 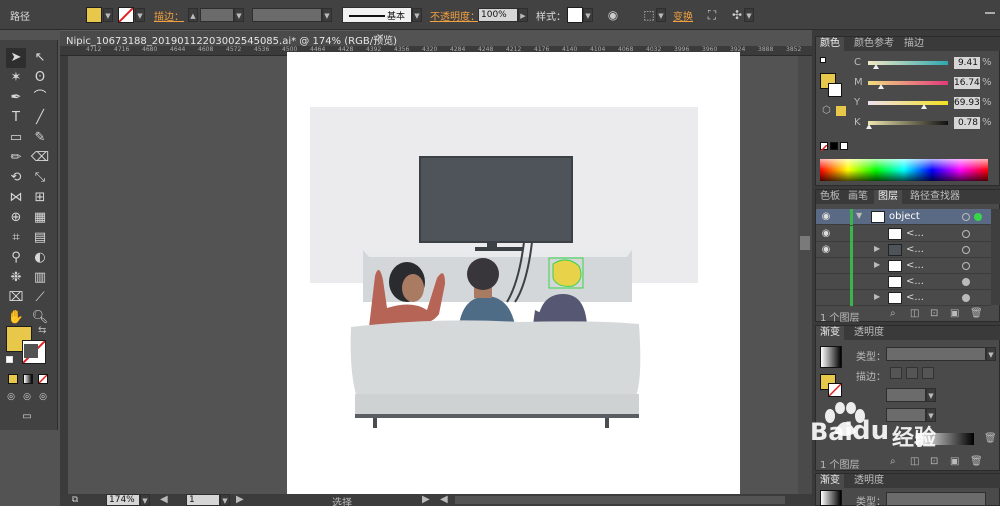 I want to click on layer-name: object, so click(x=904, y=216).